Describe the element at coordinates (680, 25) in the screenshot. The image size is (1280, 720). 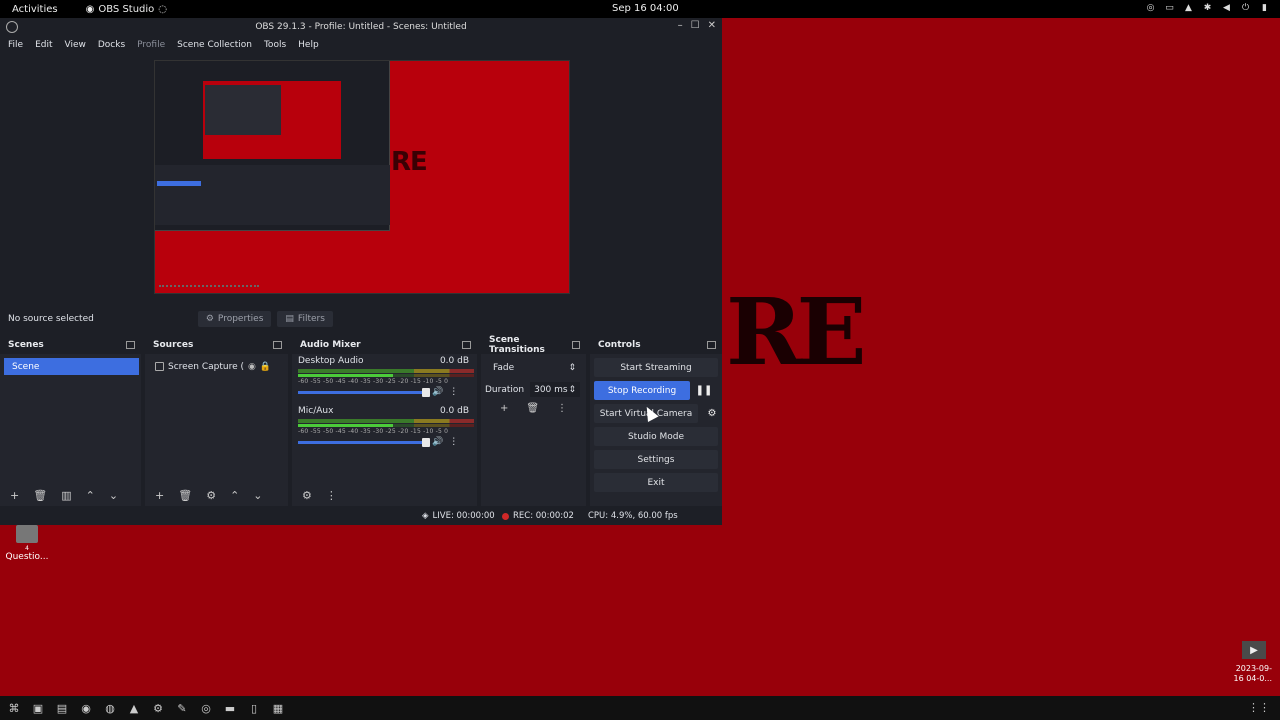
I see `minimize-icon: –` at that location.